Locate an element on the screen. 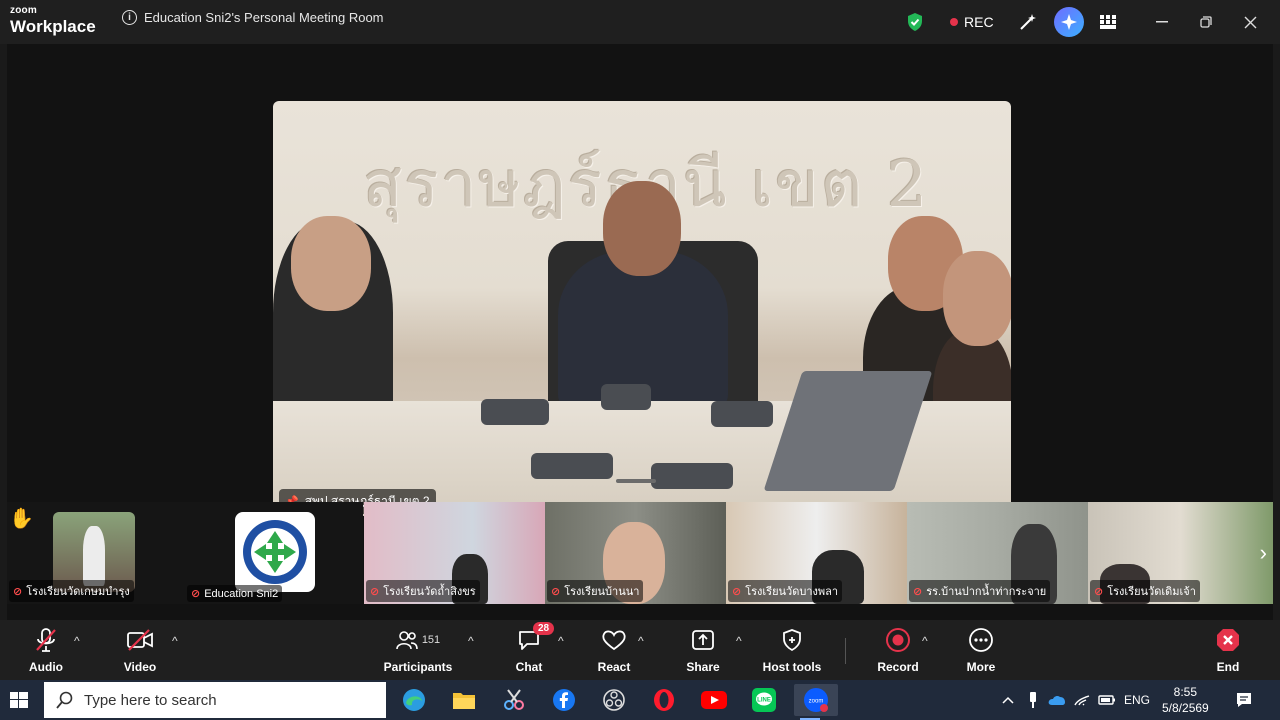 The height and width of the screenshot is (720, 1280). tile-label: ⊘ โรงเรียนบ้านนา is located at coordinates (595, 591).